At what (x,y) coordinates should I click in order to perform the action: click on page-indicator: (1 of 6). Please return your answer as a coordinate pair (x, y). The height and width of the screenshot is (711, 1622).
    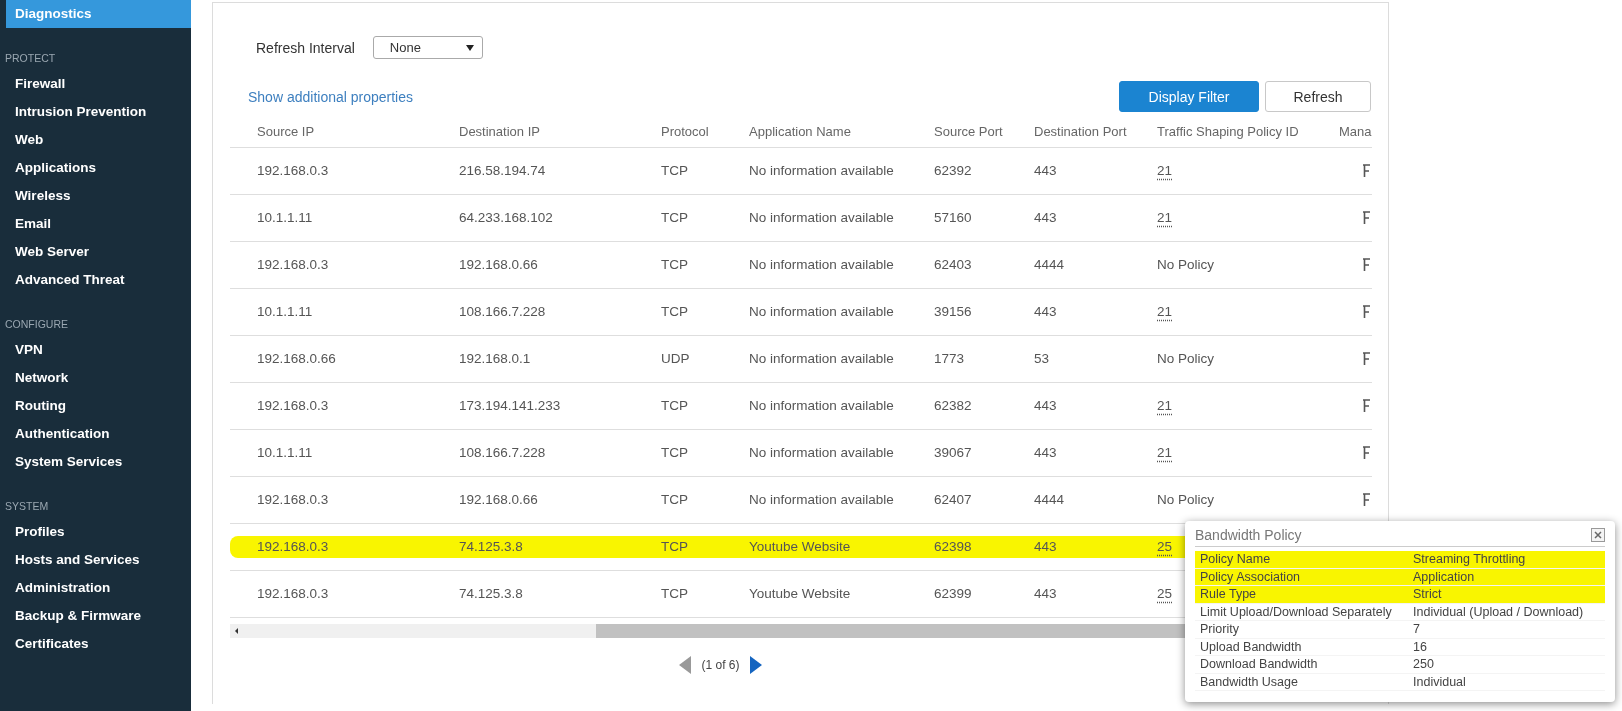
    Looking at the image, I should click on (720, 665).